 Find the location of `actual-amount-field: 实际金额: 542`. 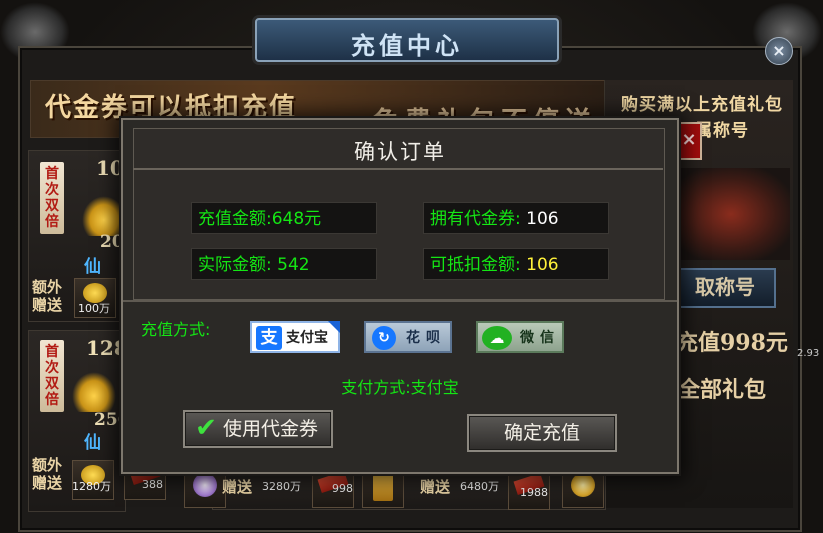

actual-amount-field: 实际金额: 542 is located at coordinates (284, 264).